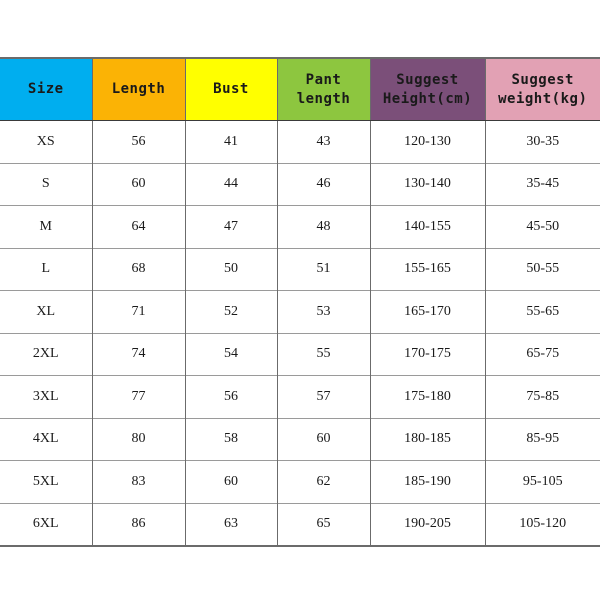  I want to click on cell-bust: 56, so click(231, 396).